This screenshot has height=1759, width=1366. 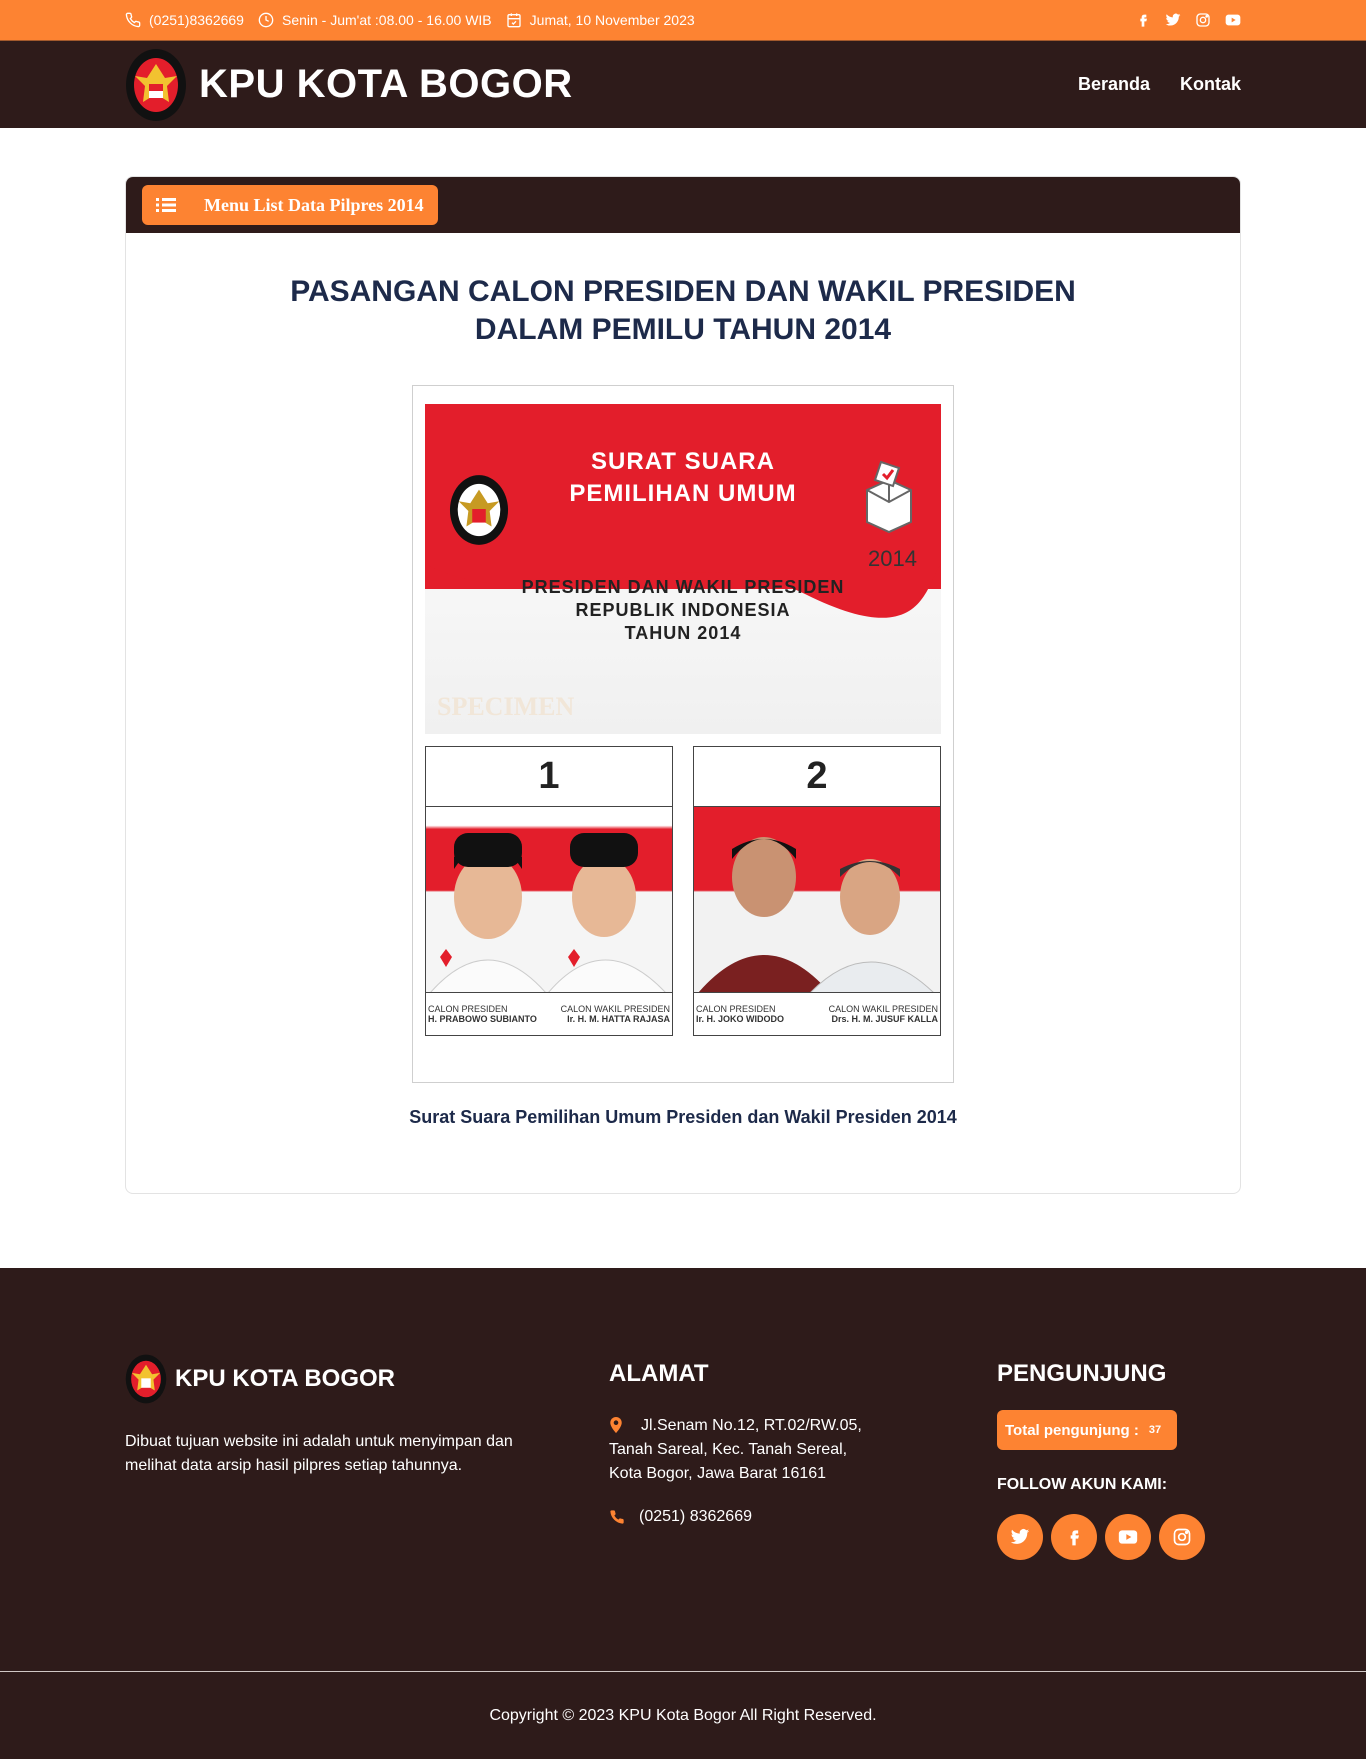 What do you see at coordinates (146, 1379) in the screenshot?
I see `footer-kpu-logo-icon` at bounding box center [146, 1379].